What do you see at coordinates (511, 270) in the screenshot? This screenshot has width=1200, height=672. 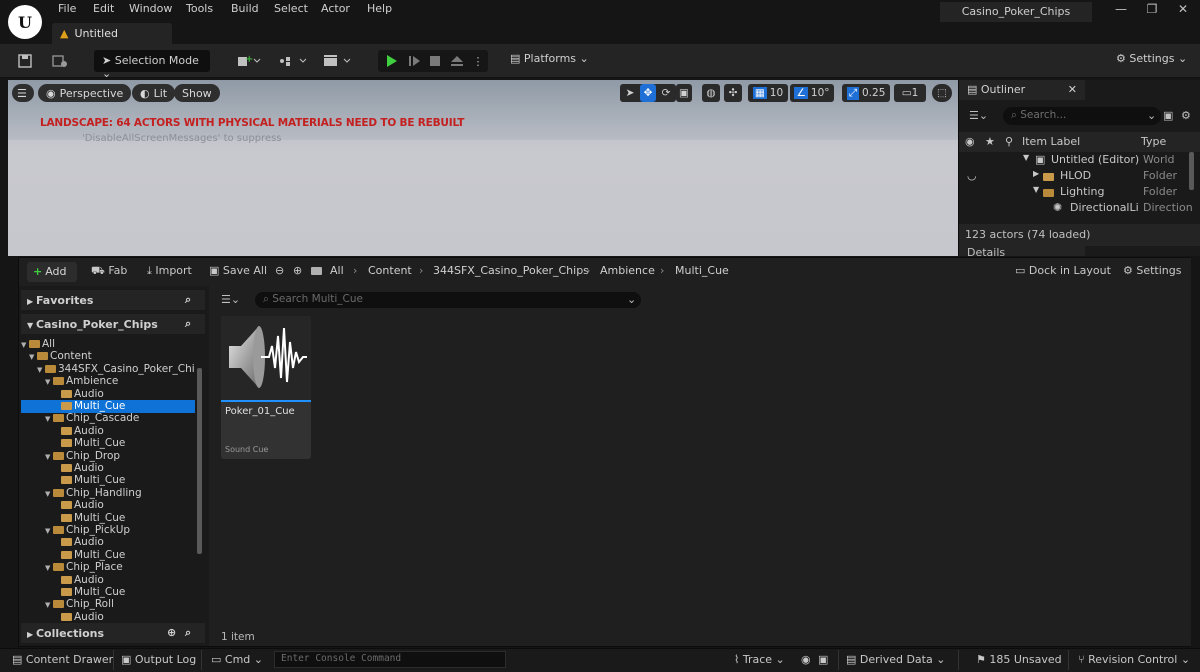 I see `breadcrumb-project: 344SFX_Casino_Poker_Chips` at bounding box center [511, 270].